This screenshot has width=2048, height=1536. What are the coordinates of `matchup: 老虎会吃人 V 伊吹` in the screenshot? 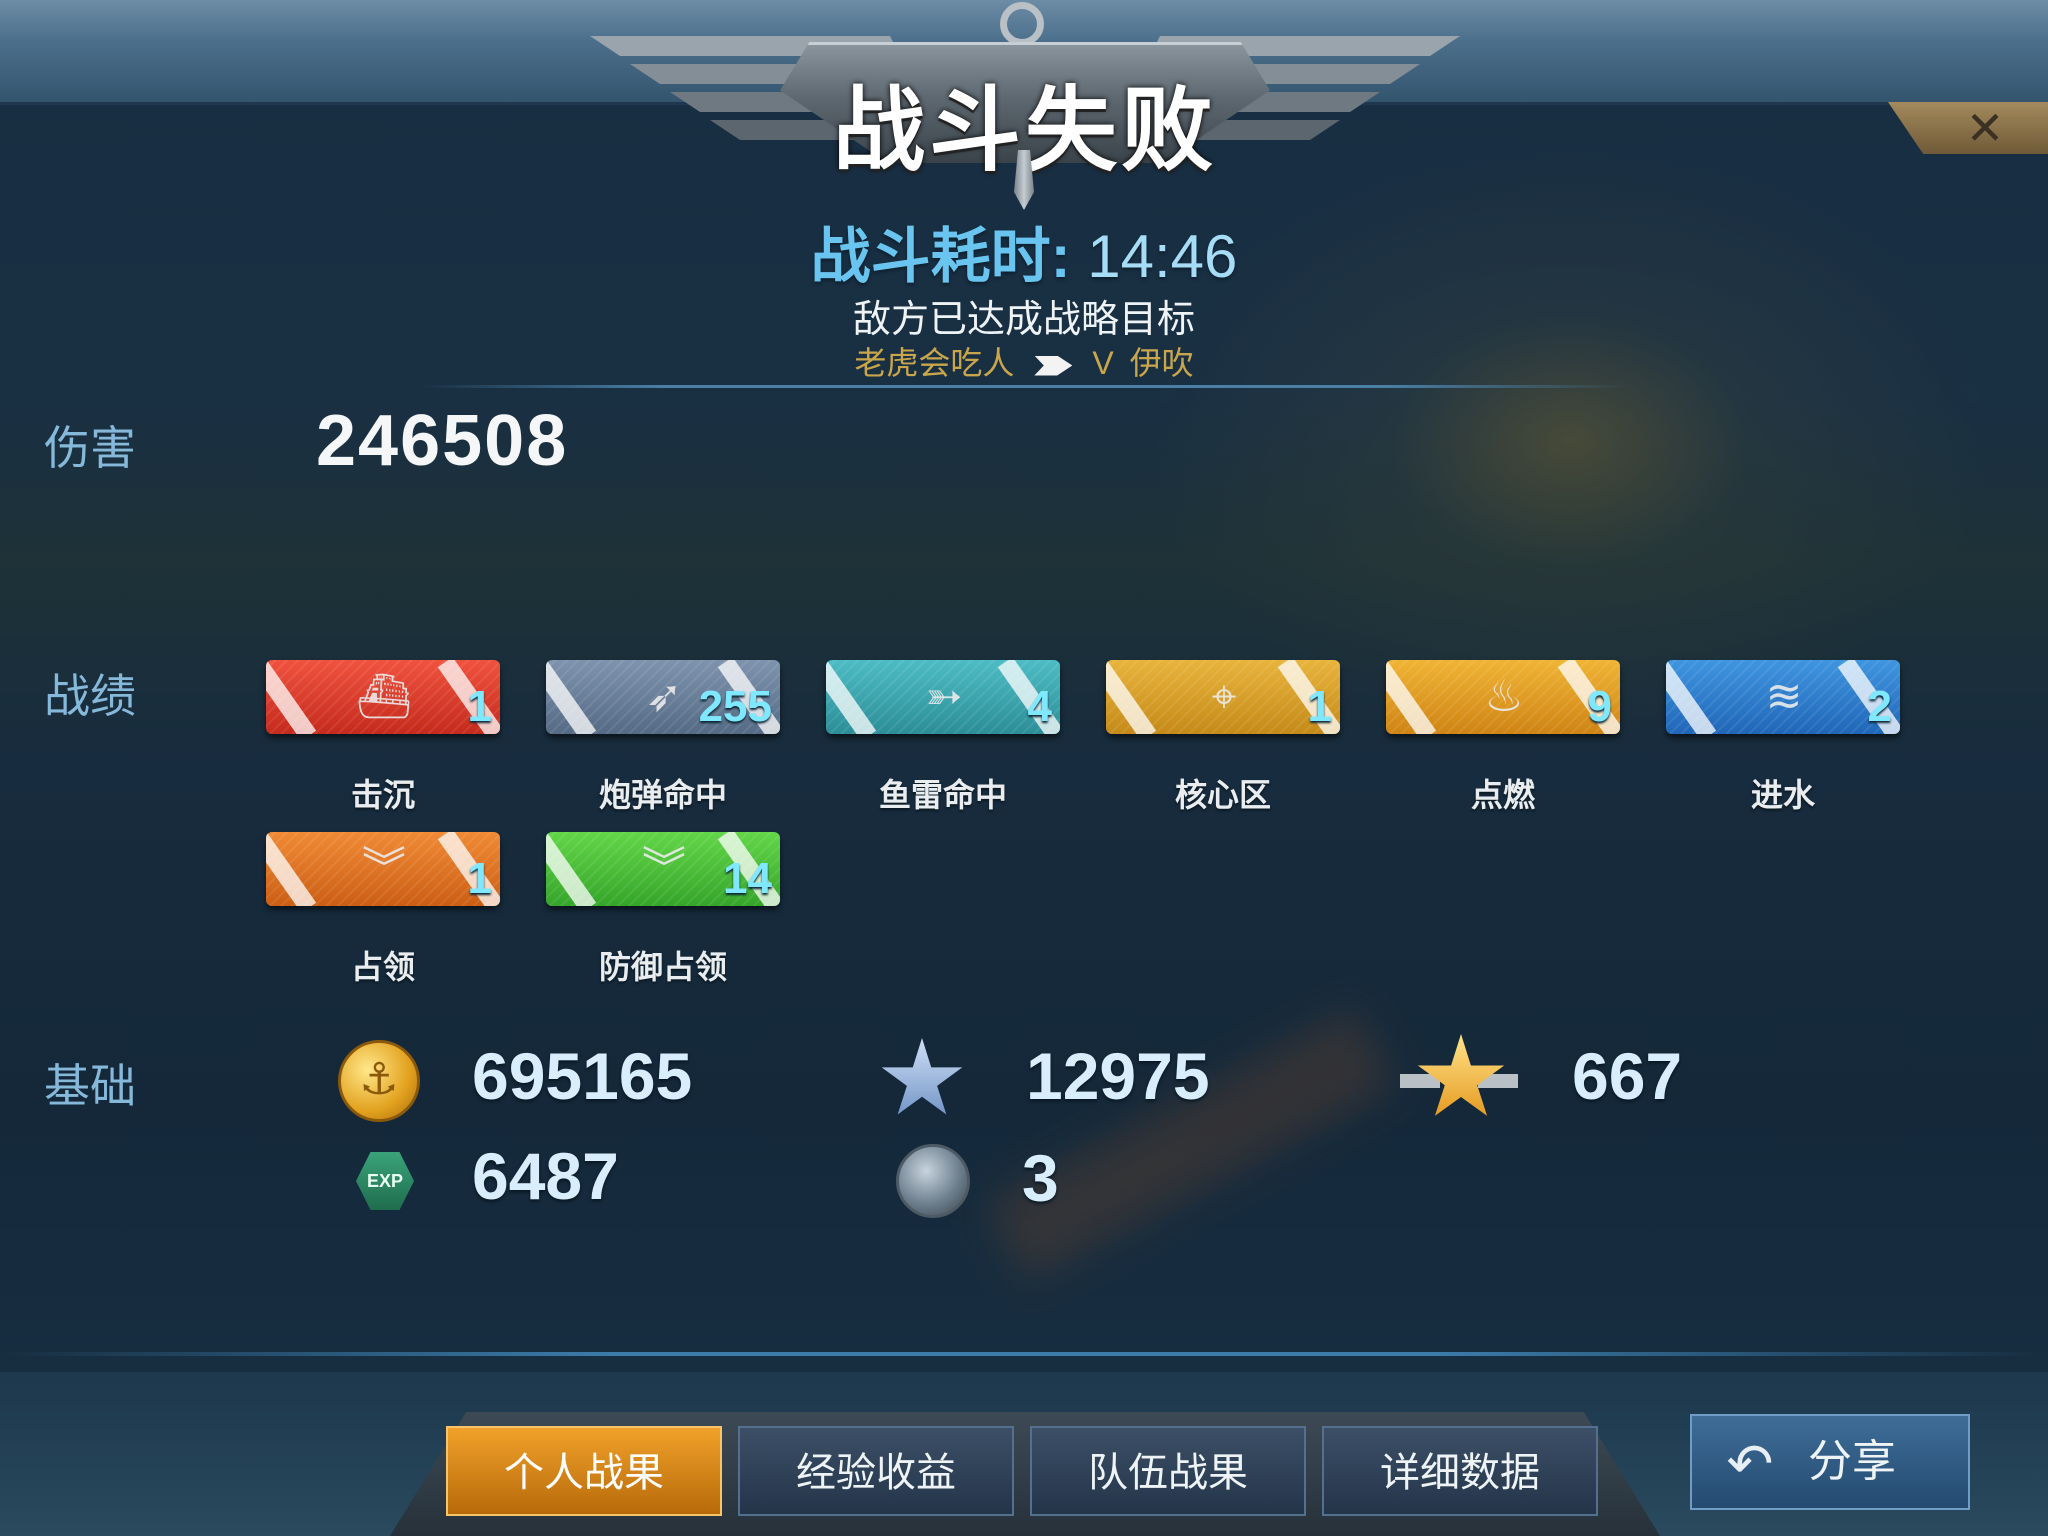 It's located at (1024, 361).